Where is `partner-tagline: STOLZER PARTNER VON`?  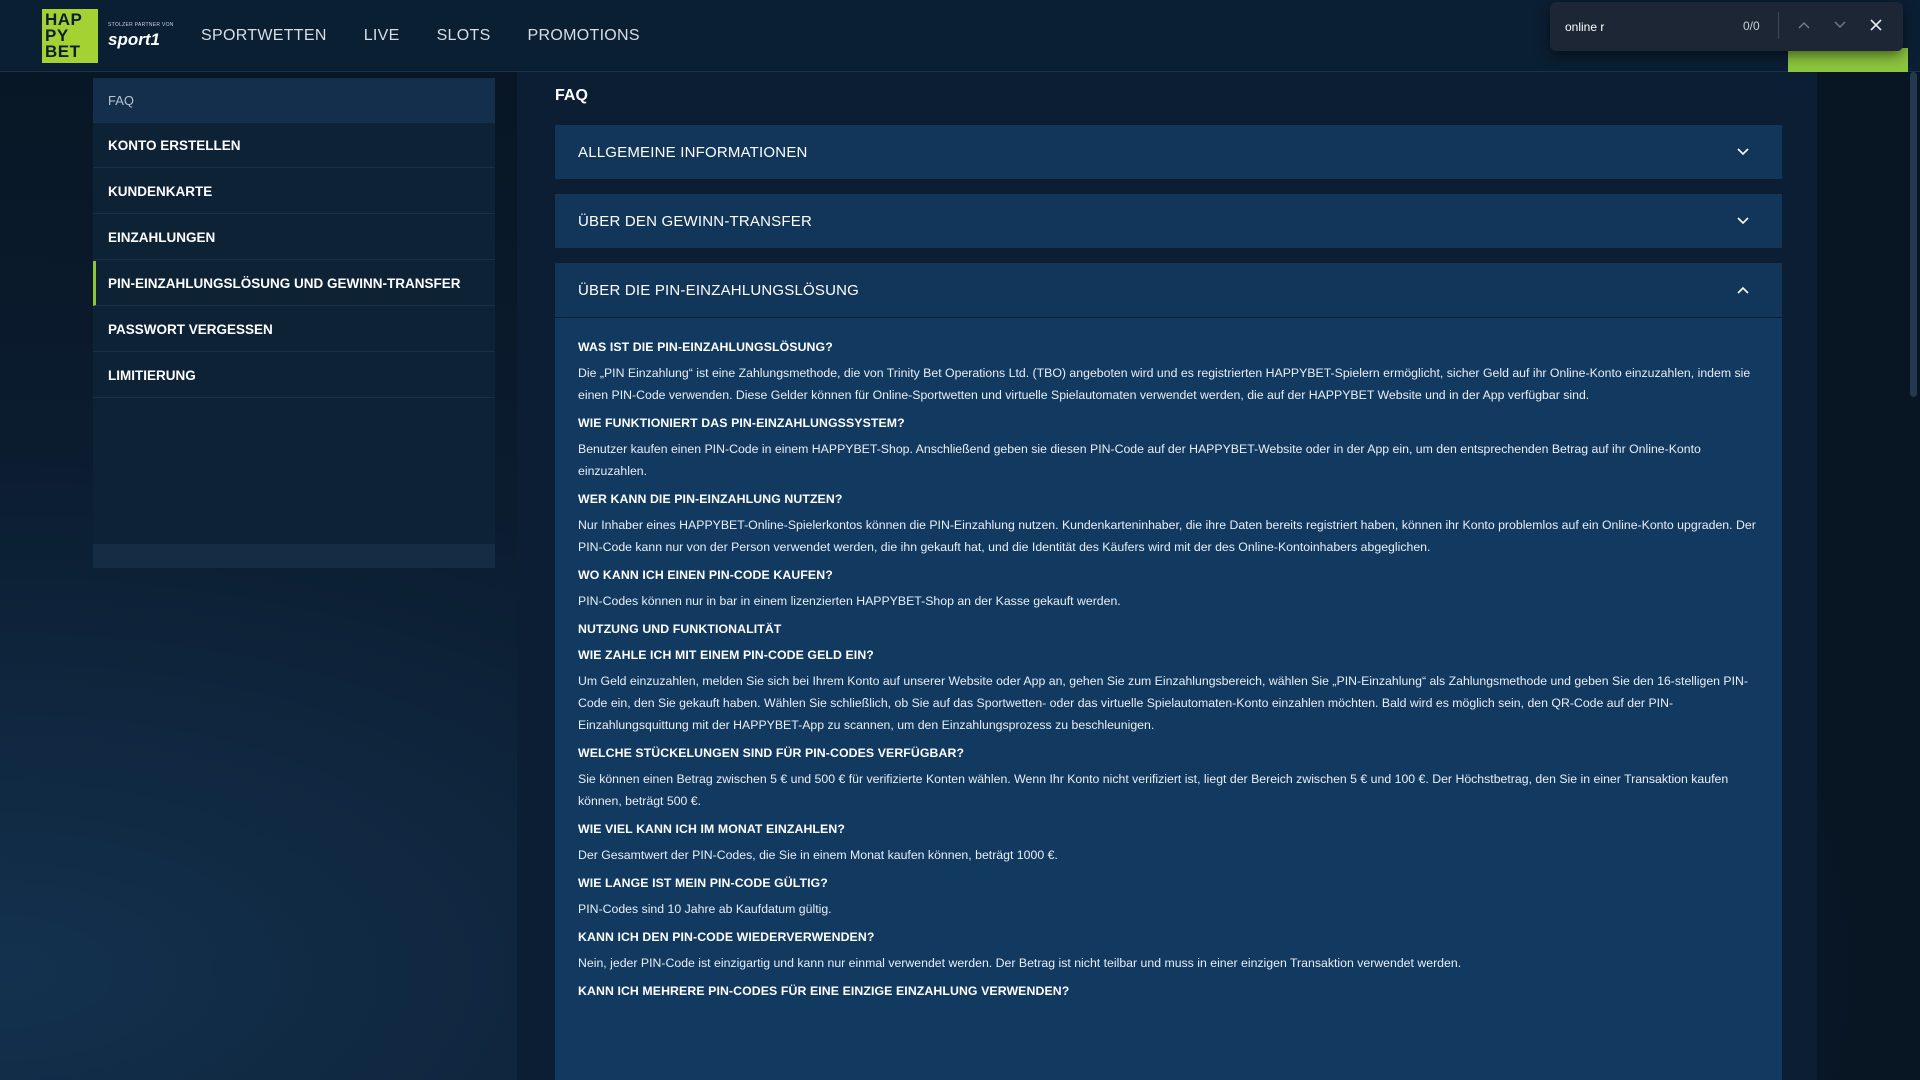 partner-tagline: STOLZER PARTNER VON is located at coordinates (141, 25).